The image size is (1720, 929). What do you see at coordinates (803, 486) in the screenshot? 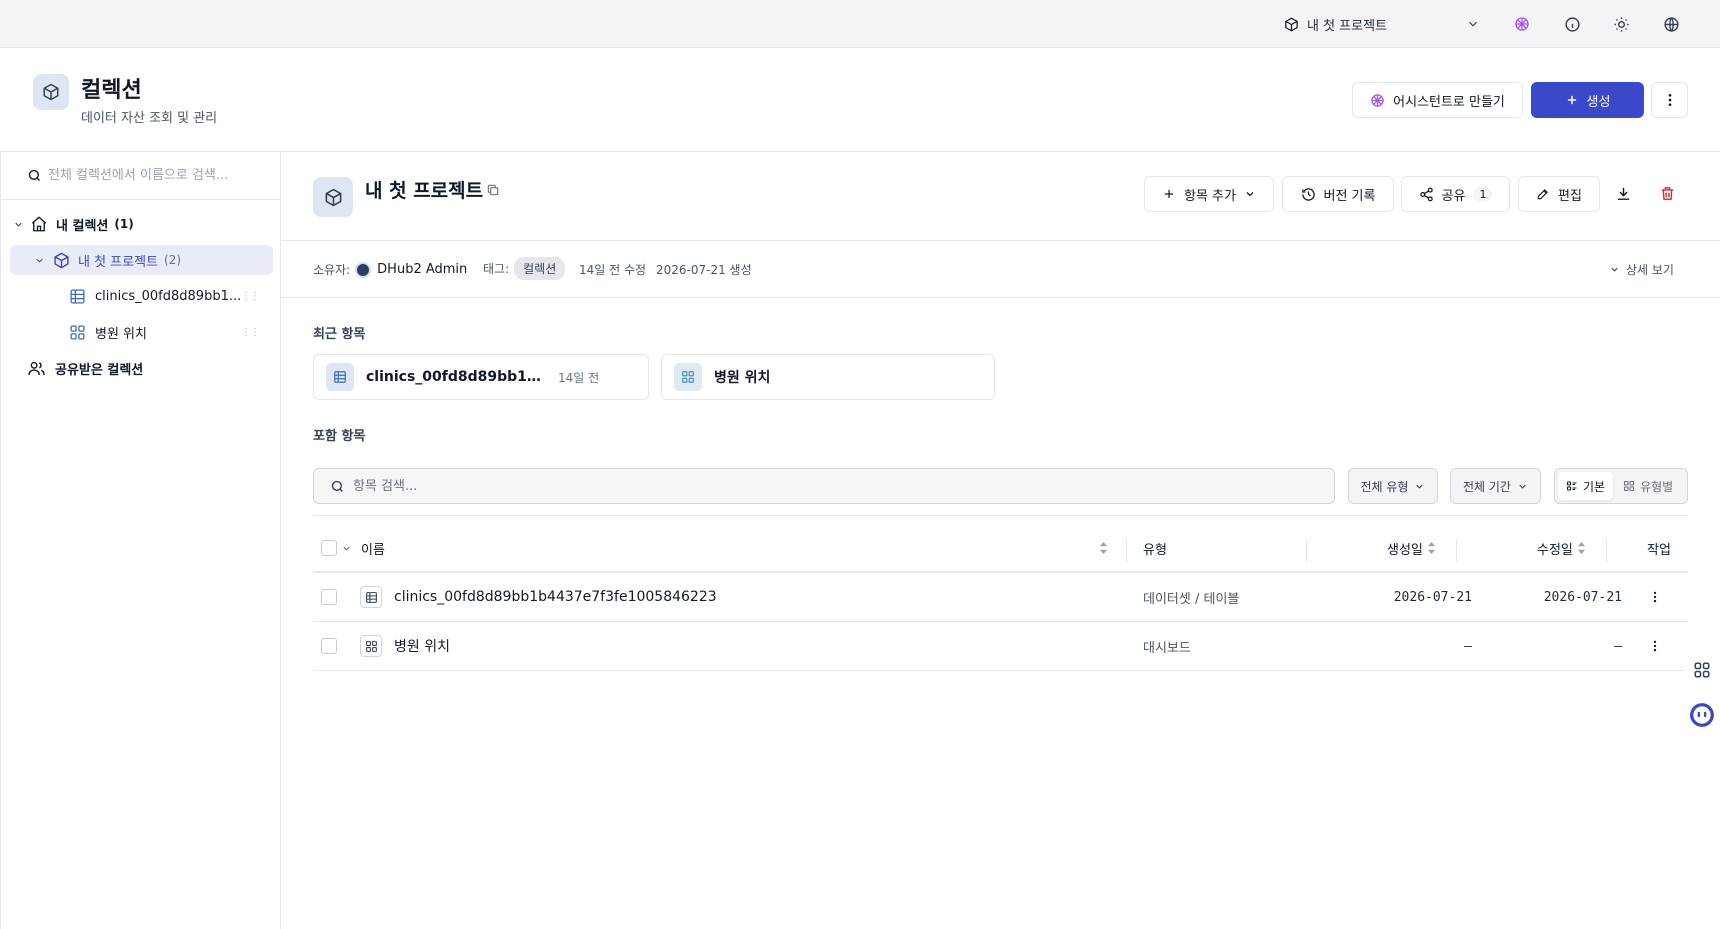
I see `item-search-input` at bounding box center [803, 486].